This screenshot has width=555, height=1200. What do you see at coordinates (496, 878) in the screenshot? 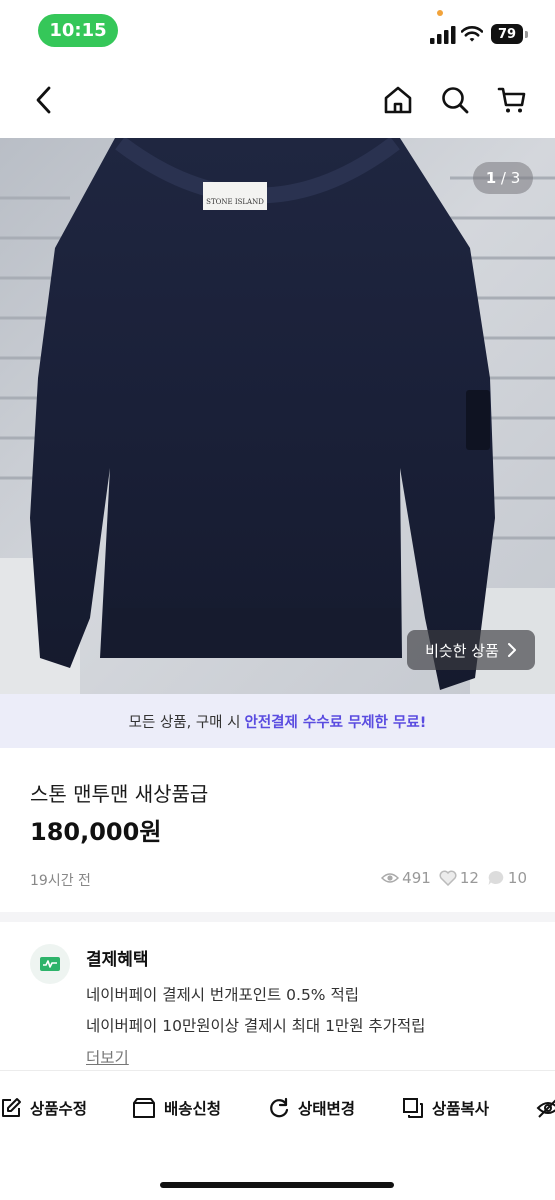
I see `chat-bubble-icon` at bounding box center [496, 878].